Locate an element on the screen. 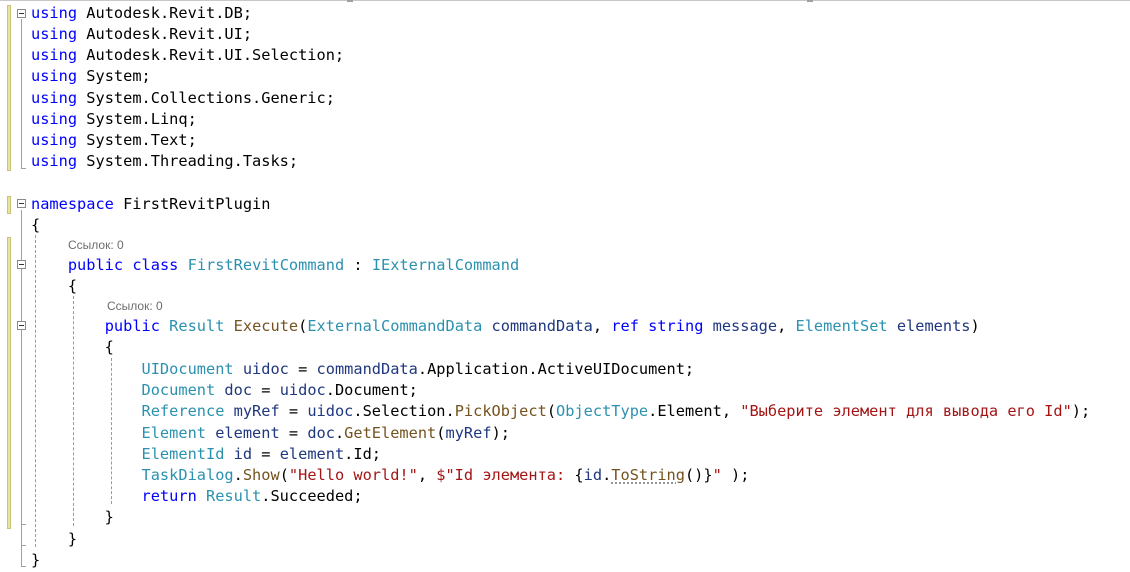 This screenshot has height=572, width=1130. collapse-method-toggle is located at coordinates (21, 325).